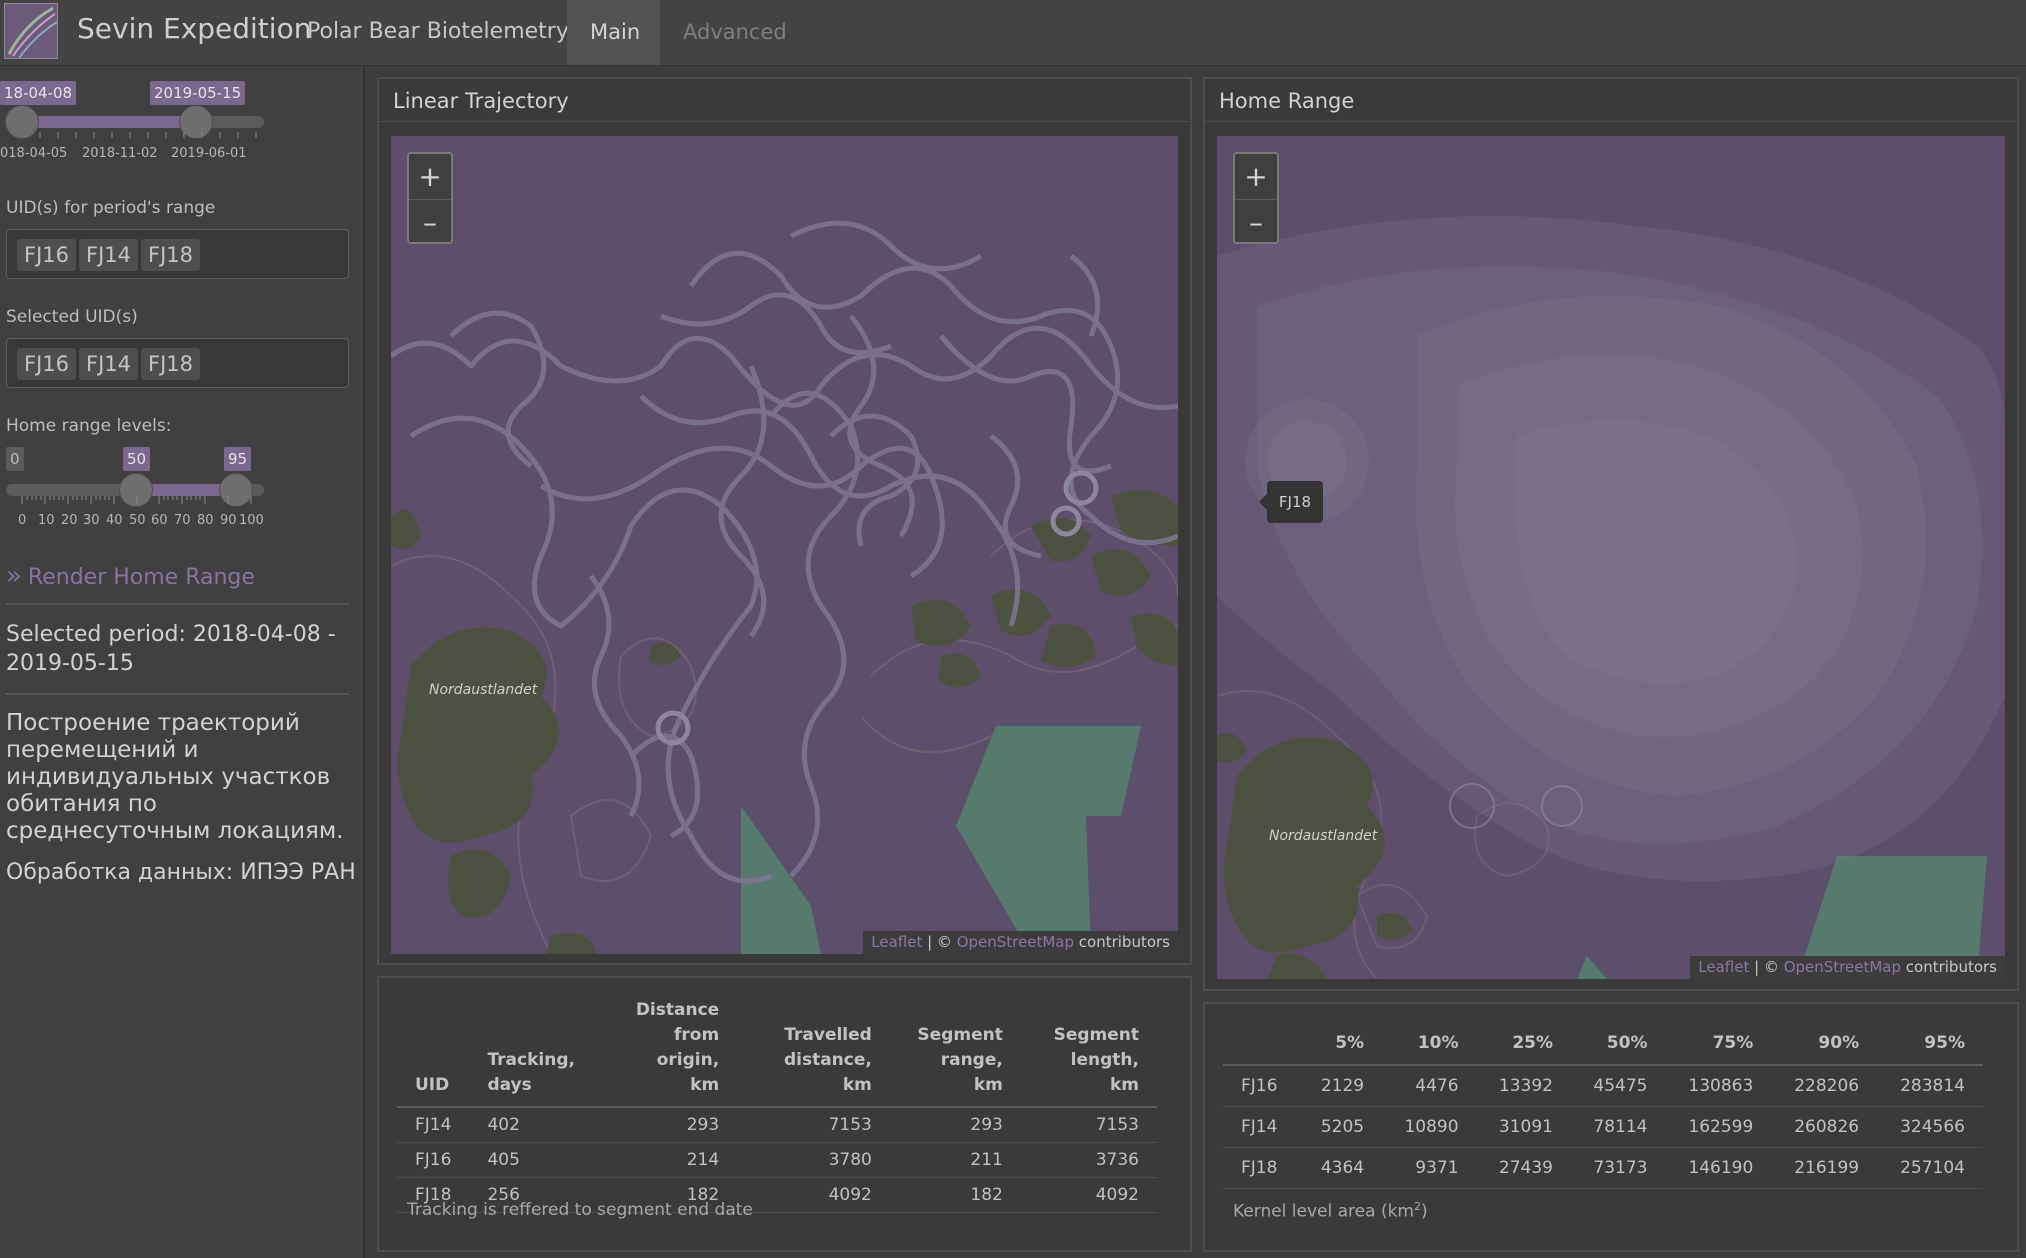  What do you see at coordinates (665, 1053) in the screenshot?
I see `column-header: Distance from origin, km` at bounding box center [665, 1053].